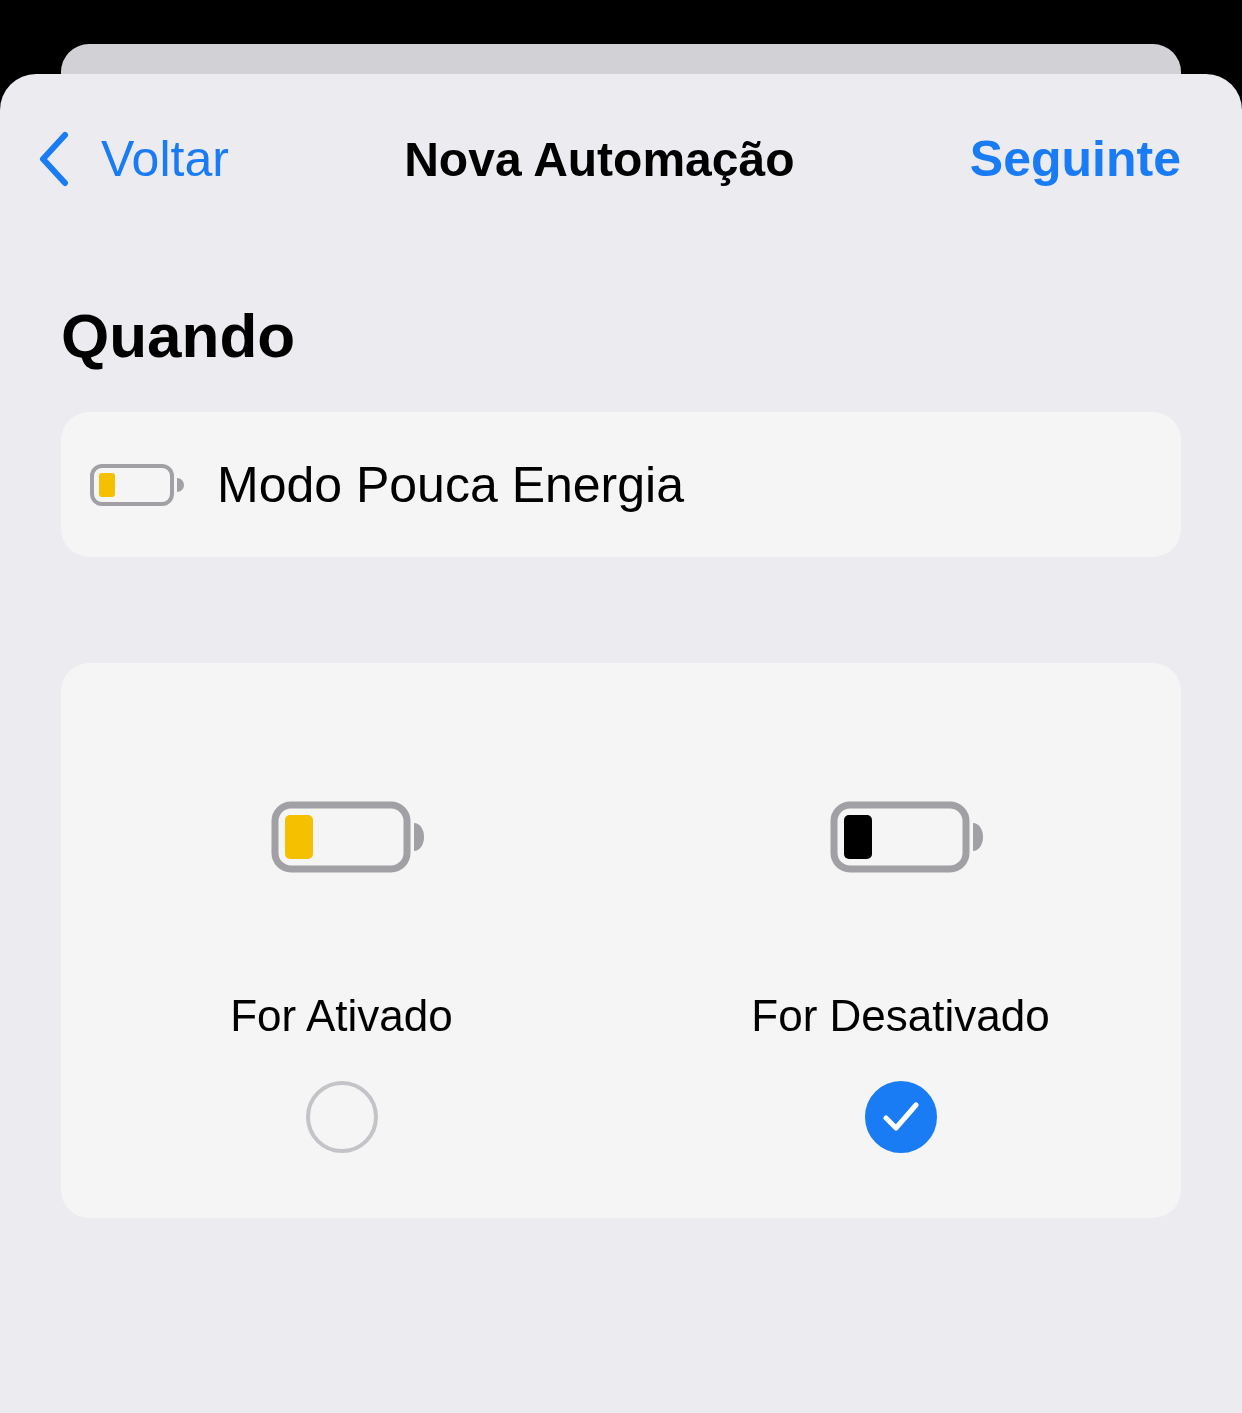 Image resolution: width=1242 pixels, height=1413 pixels. Describe the element at coordinates (1075, 159) in the screenshot. I see `next-button: Seguinte` at that location.